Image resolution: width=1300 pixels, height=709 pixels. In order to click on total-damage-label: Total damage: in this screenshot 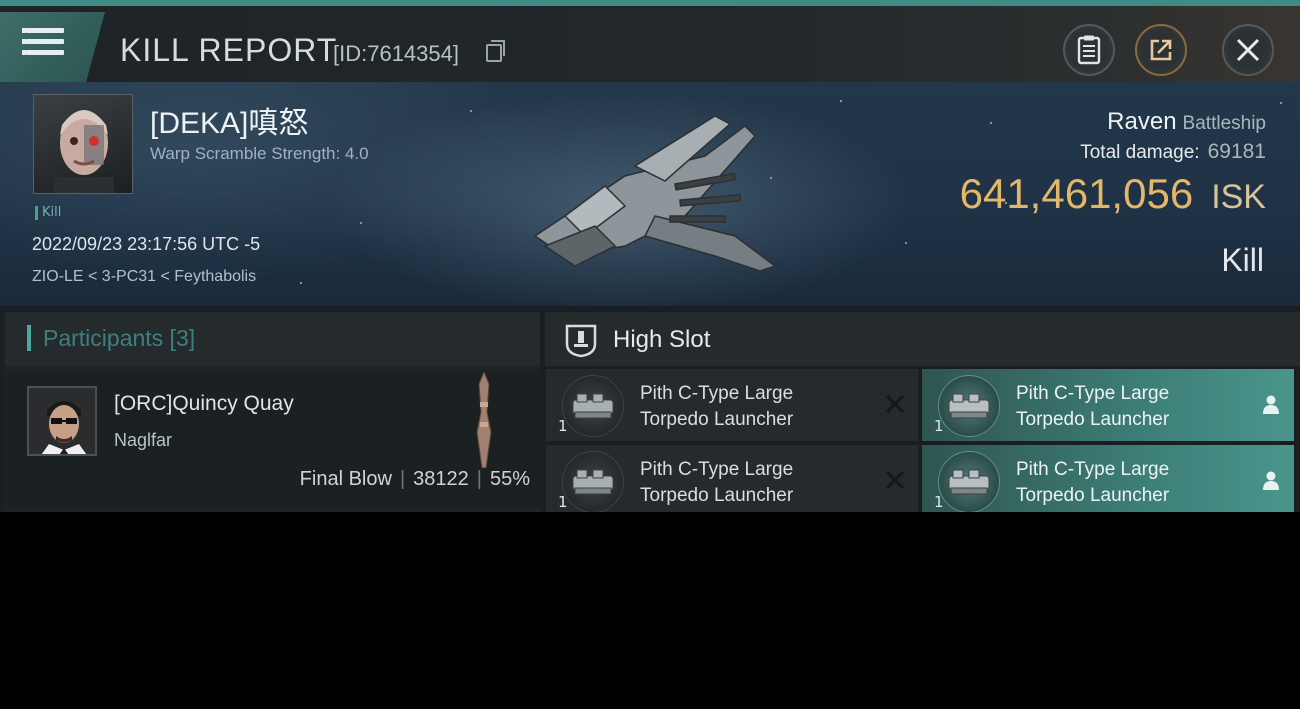, I will do `click(1140, 152)`.